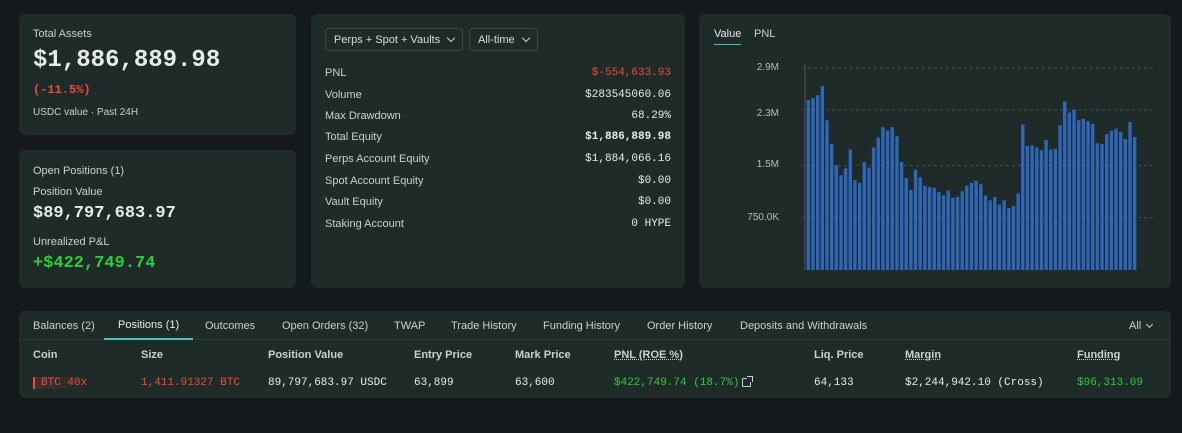  What do you see at coordinates (1141, 325) in the screenshot?
I see `tab-filter-dropdown: All` at bounding box center [1141, 325].